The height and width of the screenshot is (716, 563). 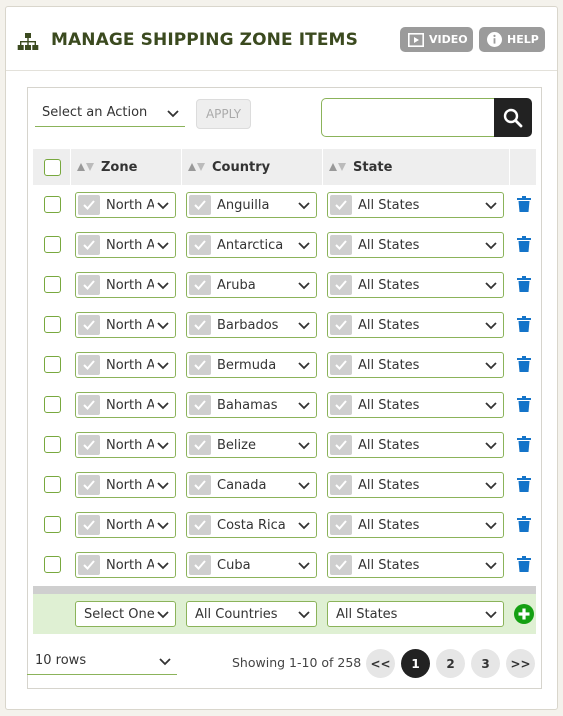 I want to click on country-select: Bahamas, so click(x=251, y=405).